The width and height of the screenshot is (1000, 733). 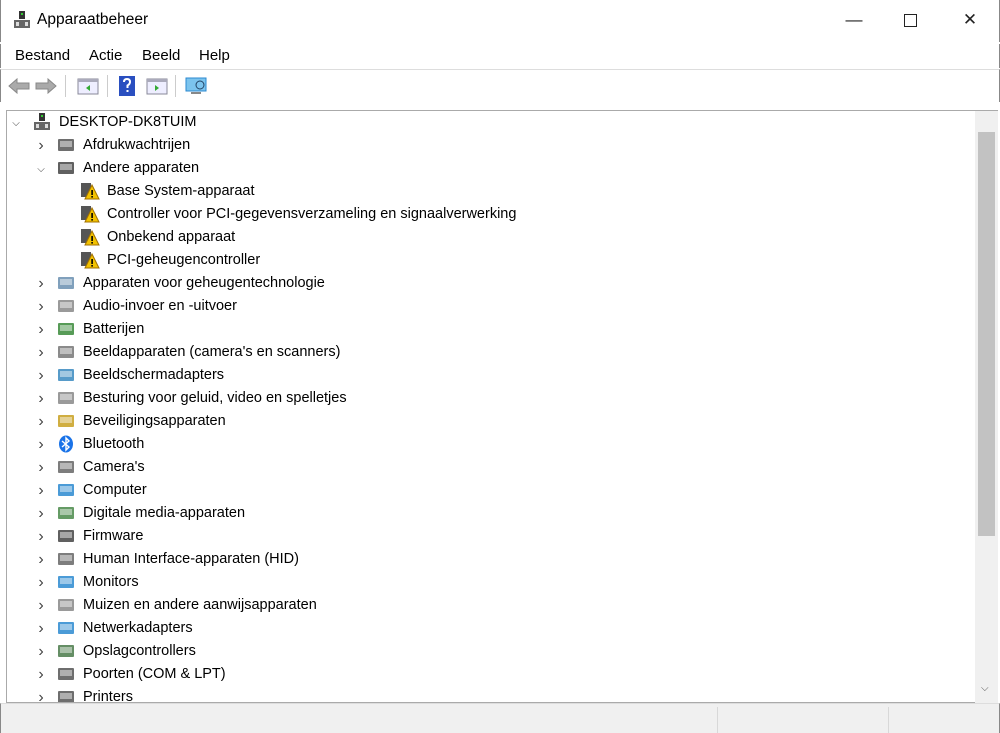 What do you see at coordinates (204, 283) in the screenshot?
I see `tree-item-label: Apparaten voor geheugentechnologie` at bounding box center [204, 283].